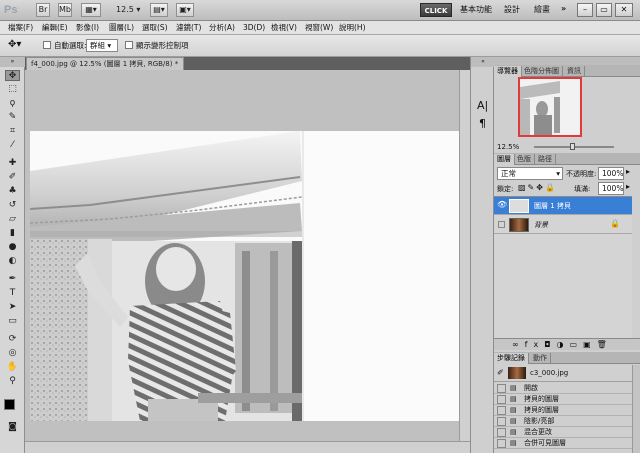  Describe the element at coordinates (12, 427) in the screenshot. I see `quick-mask-icon: ◙` at that location.